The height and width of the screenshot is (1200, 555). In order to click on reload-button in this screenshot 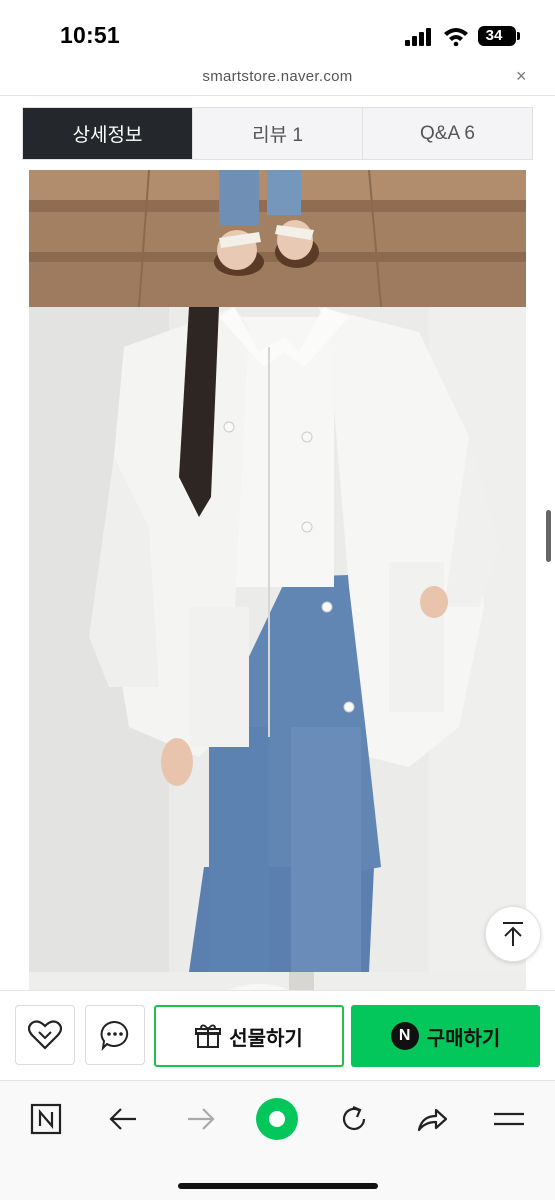, I will do `click(354, 1119)`.